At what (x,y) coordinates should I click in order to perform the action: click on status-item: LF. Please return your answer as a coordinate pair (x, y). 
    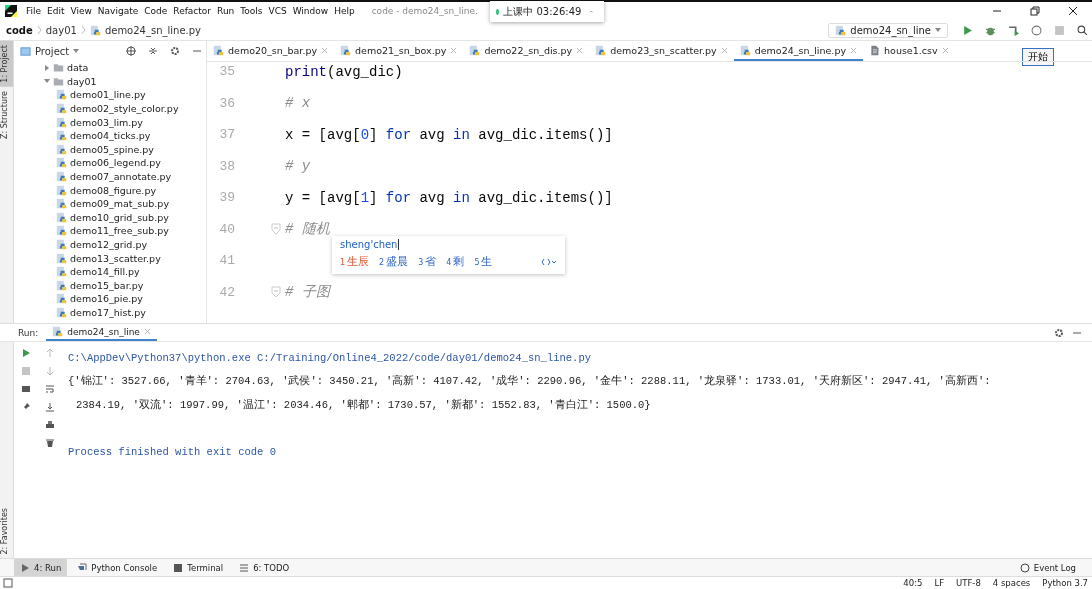
    Looking at the image, I should click on (939, 583).